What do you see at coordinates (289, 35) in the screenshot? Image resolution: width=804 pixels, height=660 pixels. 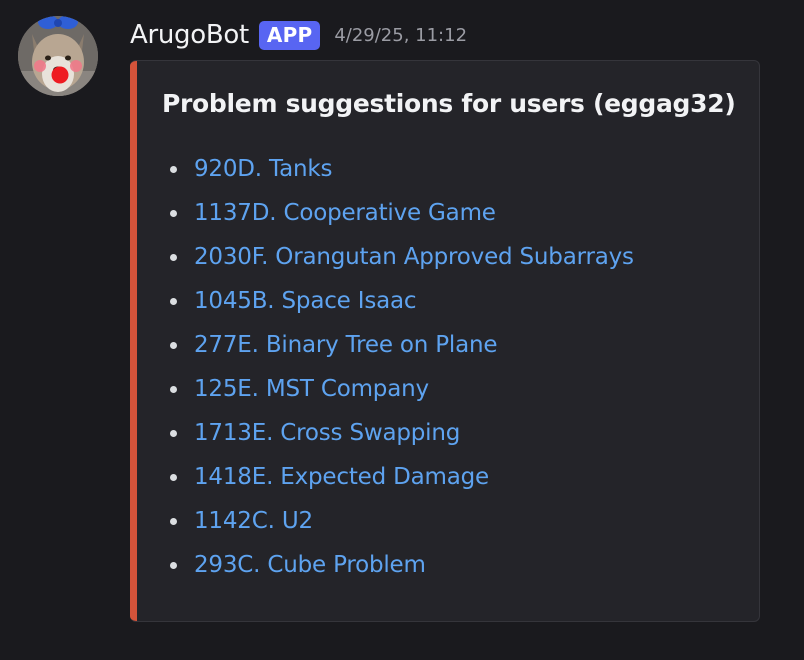 I see `app-badge: APP` at bounding box center [289, 35].